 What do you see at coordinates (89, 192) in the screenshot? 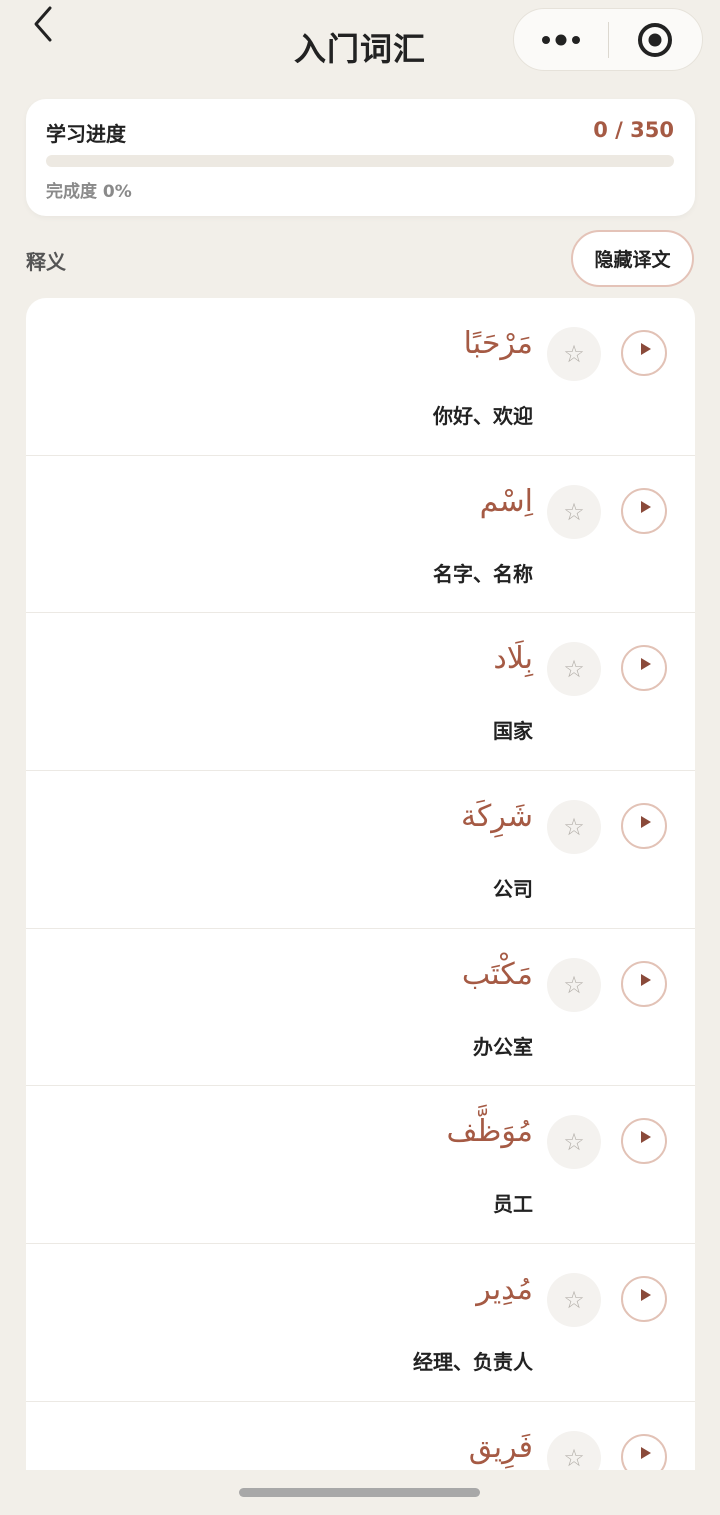
I see `progress-percent: 完成度 0%` at bounding box center [89, 192].